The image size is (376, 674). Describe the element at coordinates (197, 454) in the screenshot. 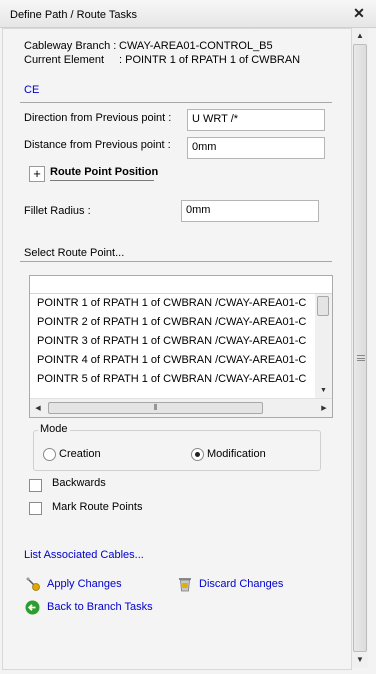

I see `modification-radio` at that location.